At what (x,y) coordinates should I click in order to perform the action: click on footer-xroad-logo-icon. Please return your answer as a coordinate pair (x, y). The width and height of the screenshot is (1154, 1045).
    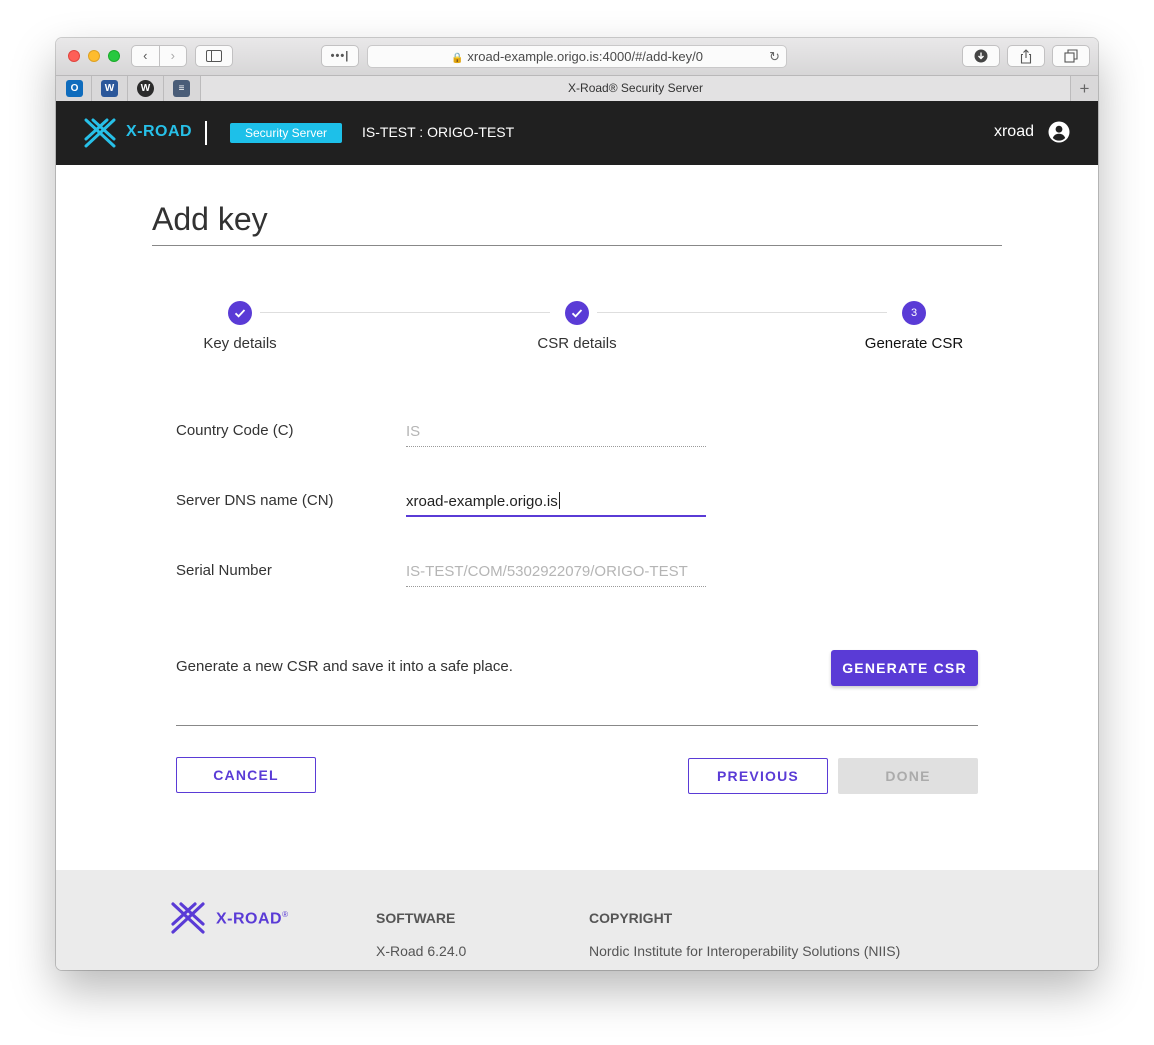
    Looking at the image, I should click on (188, 918).